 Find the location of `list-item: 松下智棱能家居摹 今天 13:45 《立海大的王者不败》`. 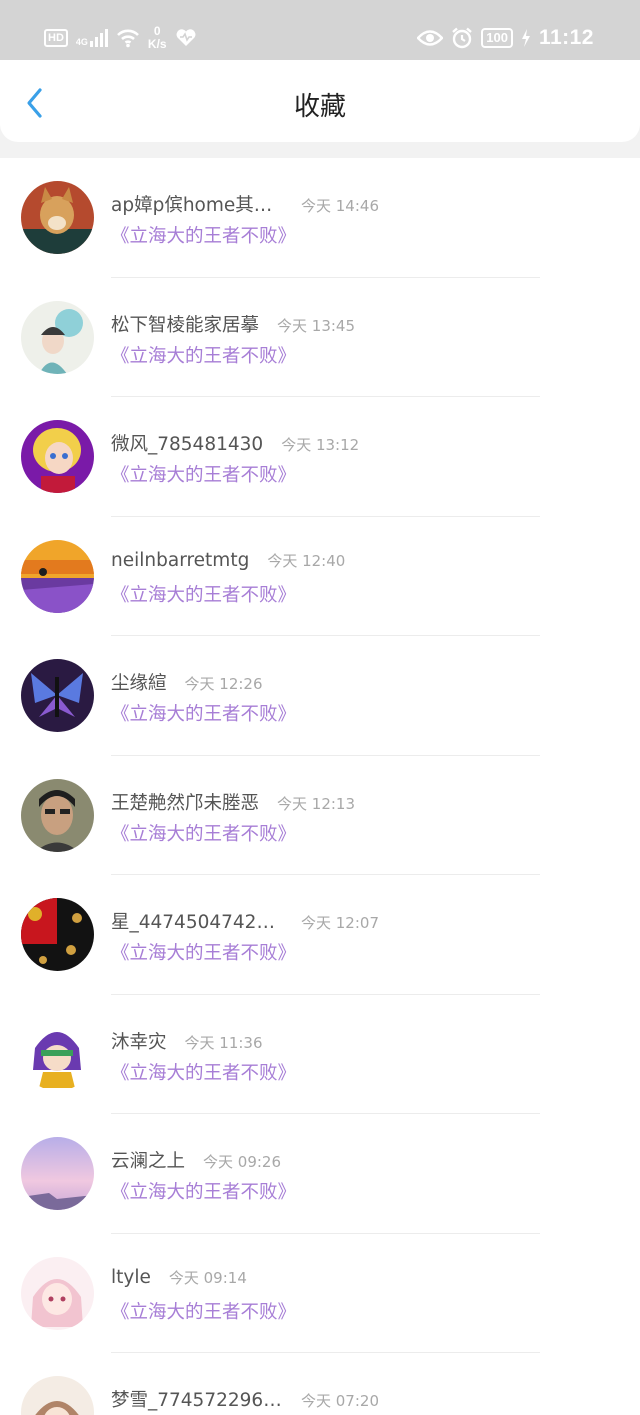

list-item: 松下智棱能家居摹 今天 13:45 《立海大的王者不败》 is located at coordinates (320, 337).